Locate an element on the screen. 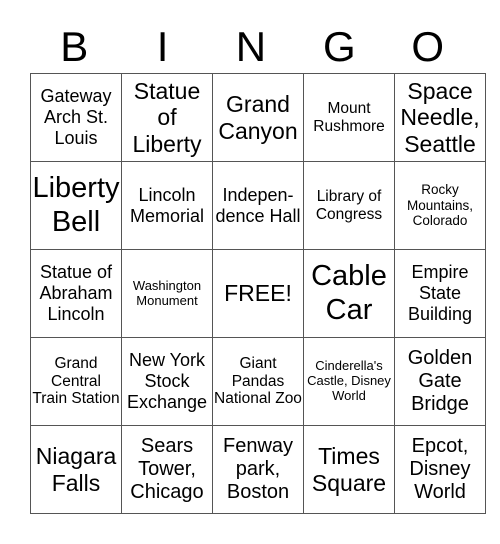 This screenshot has width=500, height=544. bingo-cell: Liberty Bell is located at coordinates (76, 205).